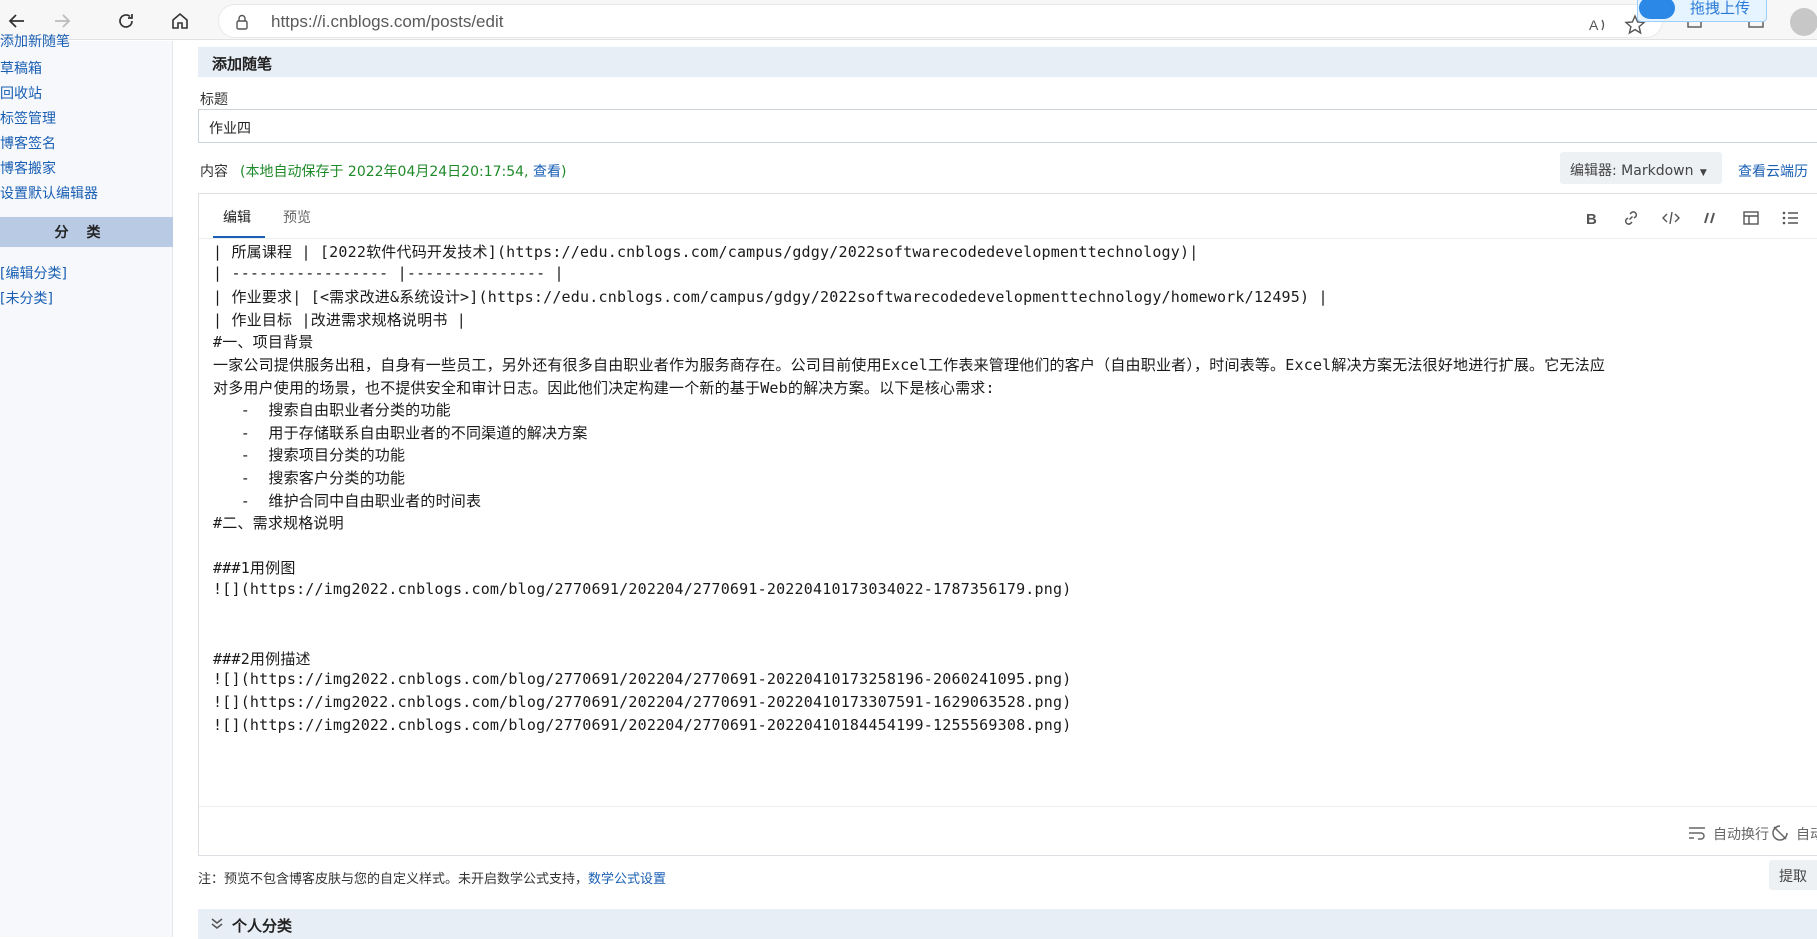 This screenshot has height=939, width=1817. I want to click on home-button, so click(180, 21).